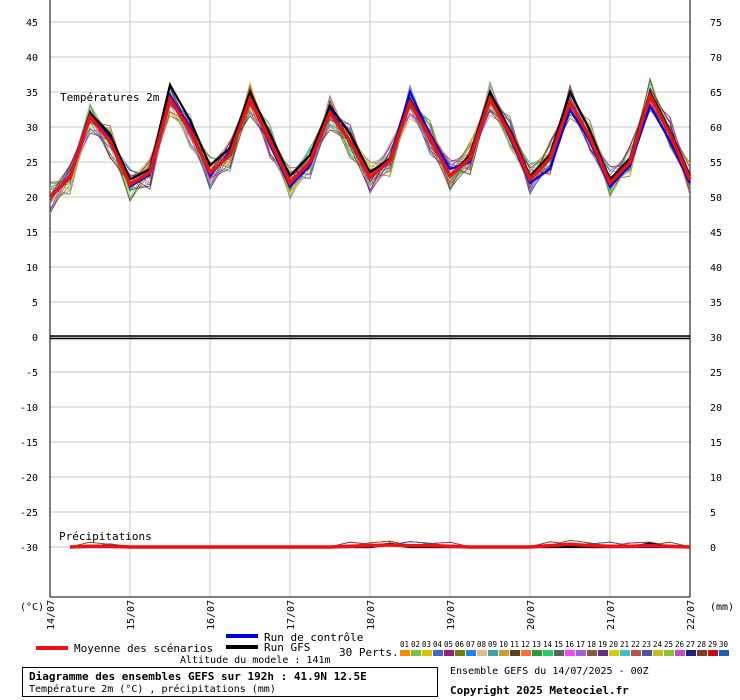 This screenshot has height=700, width=740. Describe the element at coordinates (32, 58) in the screenshot. I see `left-tick-label: 40` at that location.